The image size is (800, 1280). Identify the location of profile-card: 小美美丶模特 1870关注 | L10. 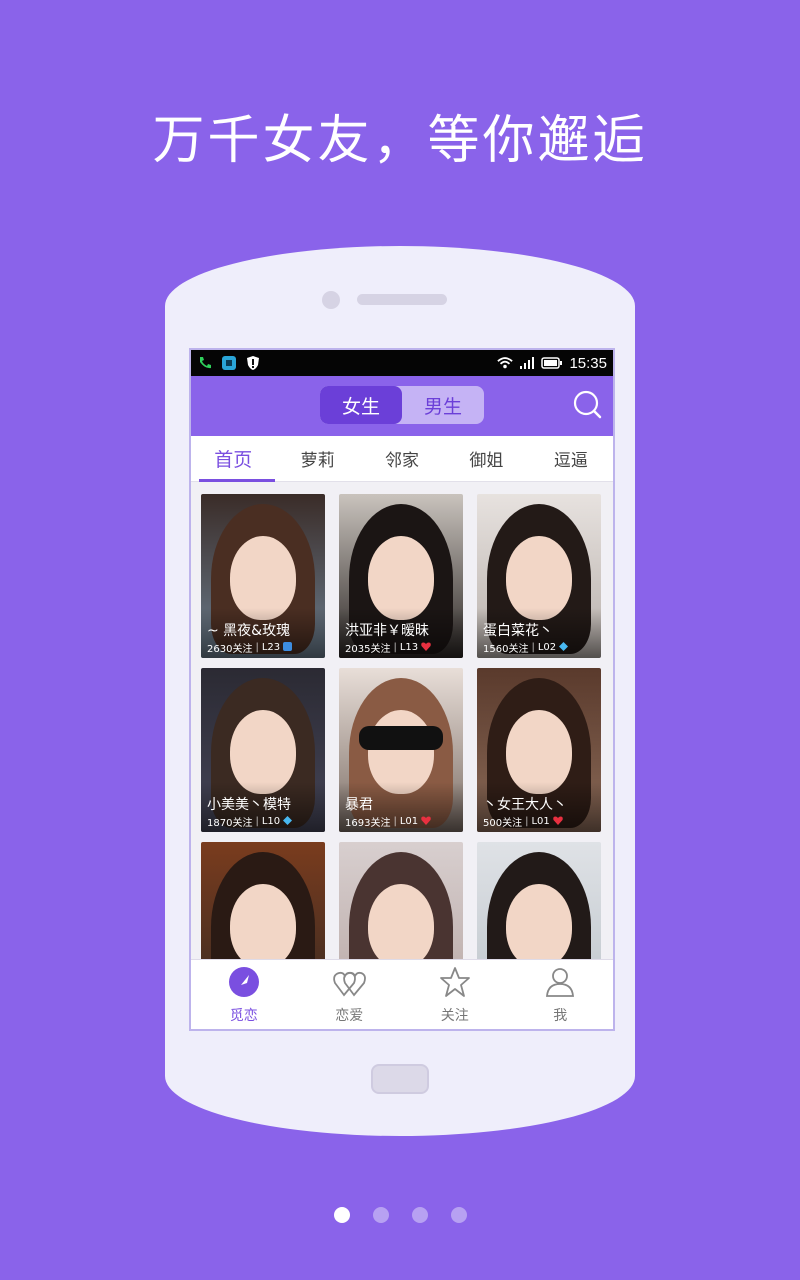
(263, 750).